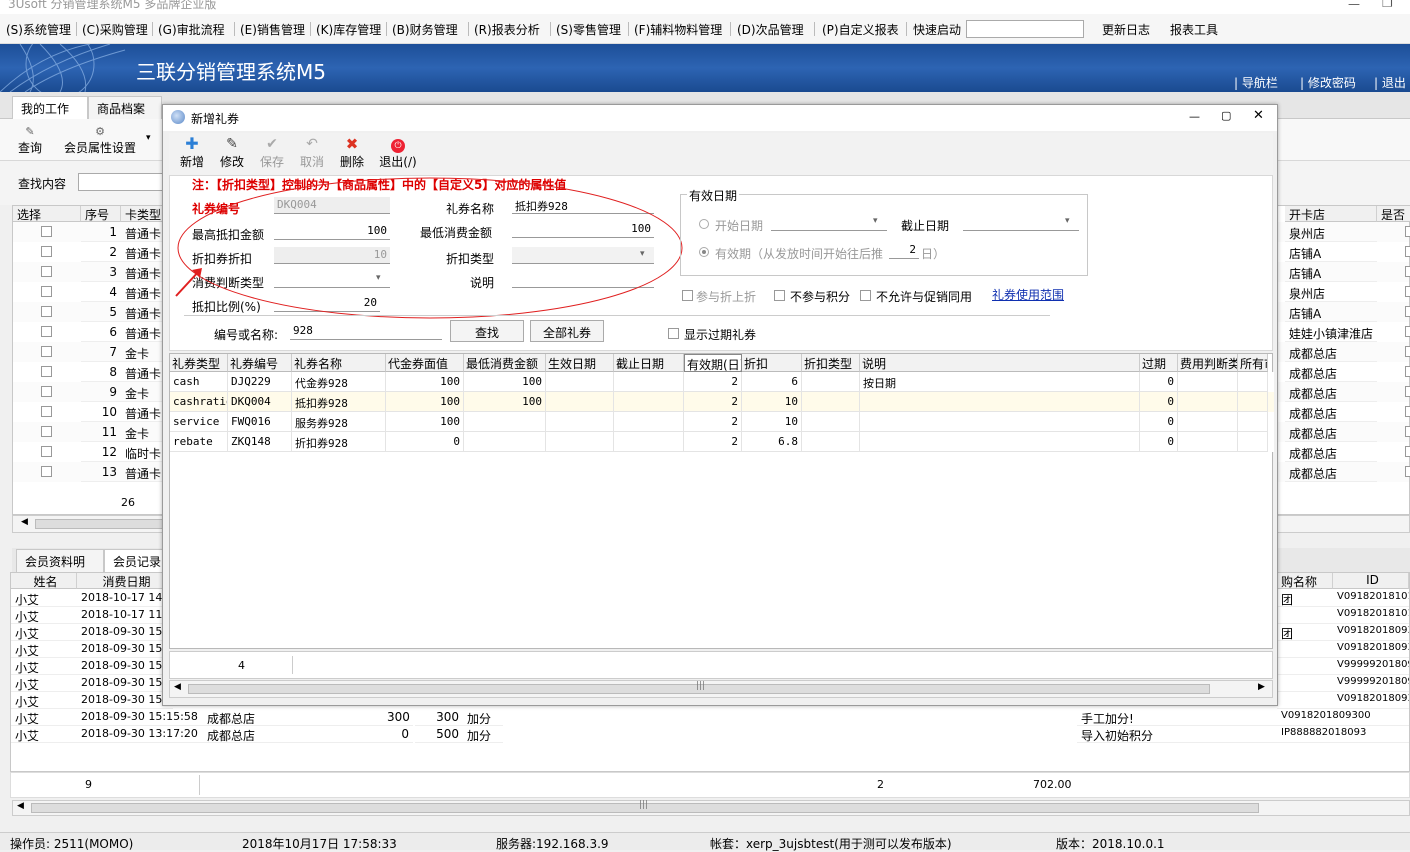  I want to click on table-row: rebate ZKQ148 折扣券928 0 2 6.8 0, so click(722, 442).